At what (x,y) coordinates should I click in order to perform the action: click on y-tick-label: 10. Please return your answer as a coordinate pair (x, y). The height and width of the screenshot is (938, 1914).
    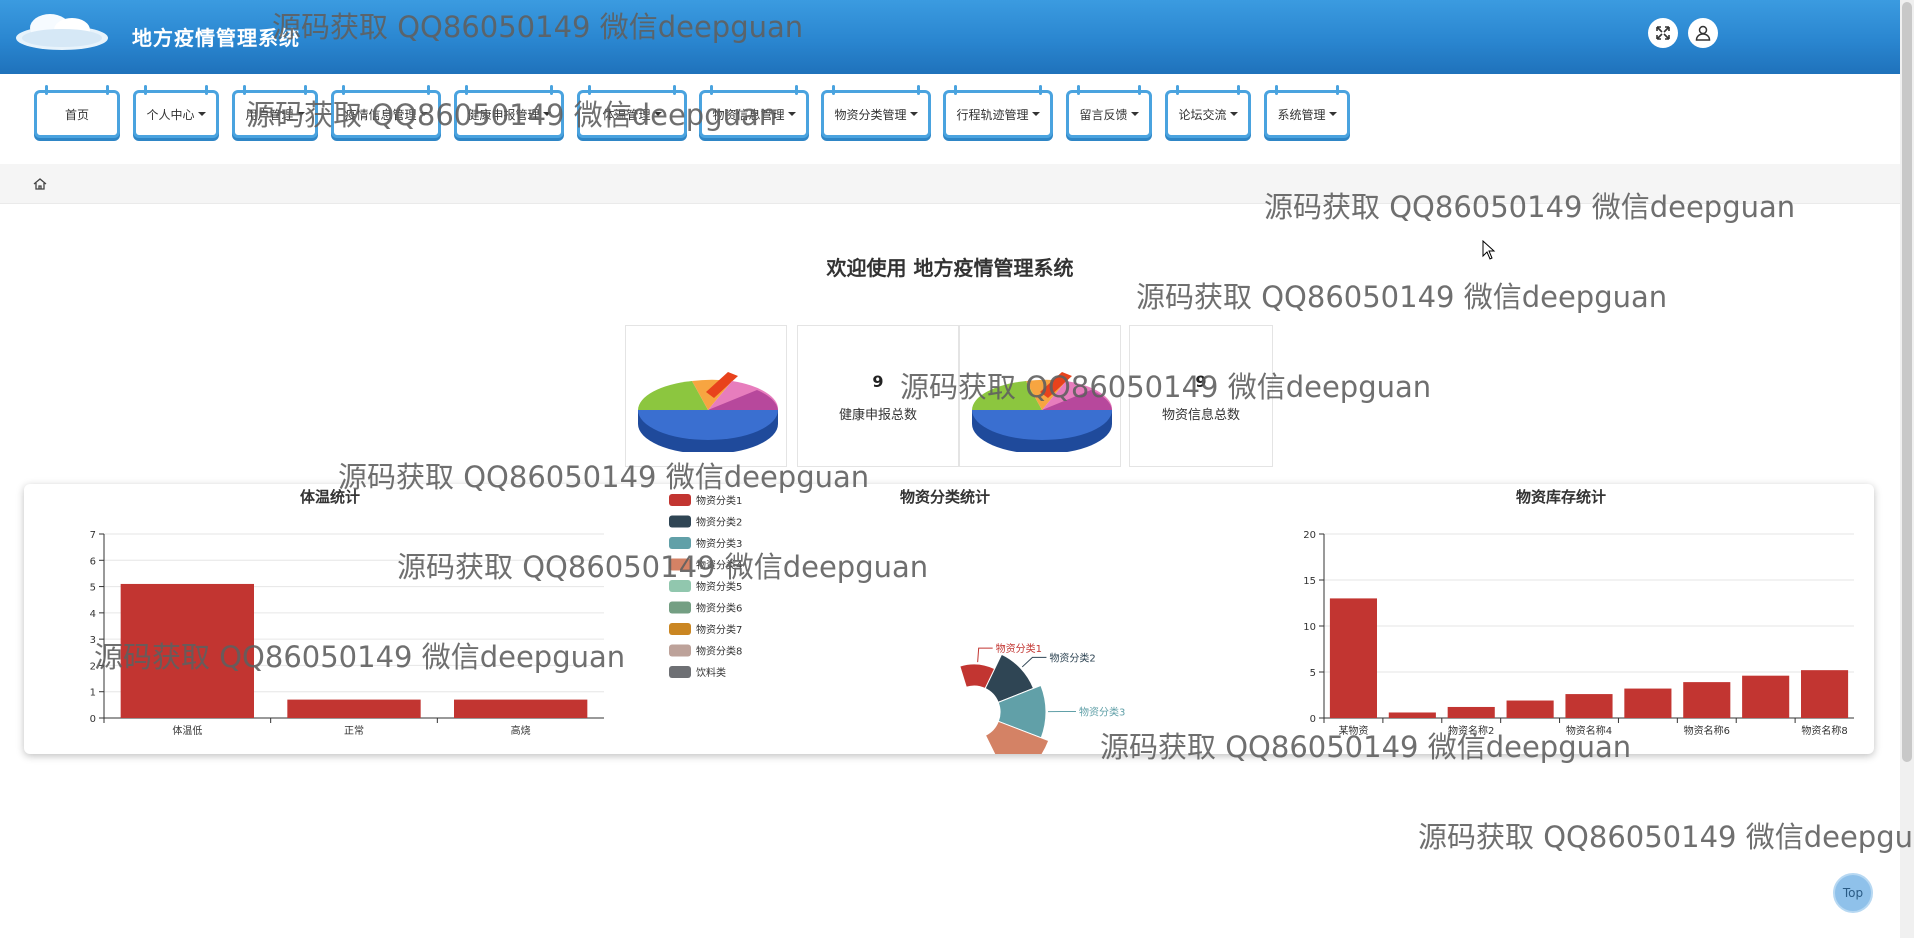
    Looking at the image, I should click on (1309, 627).